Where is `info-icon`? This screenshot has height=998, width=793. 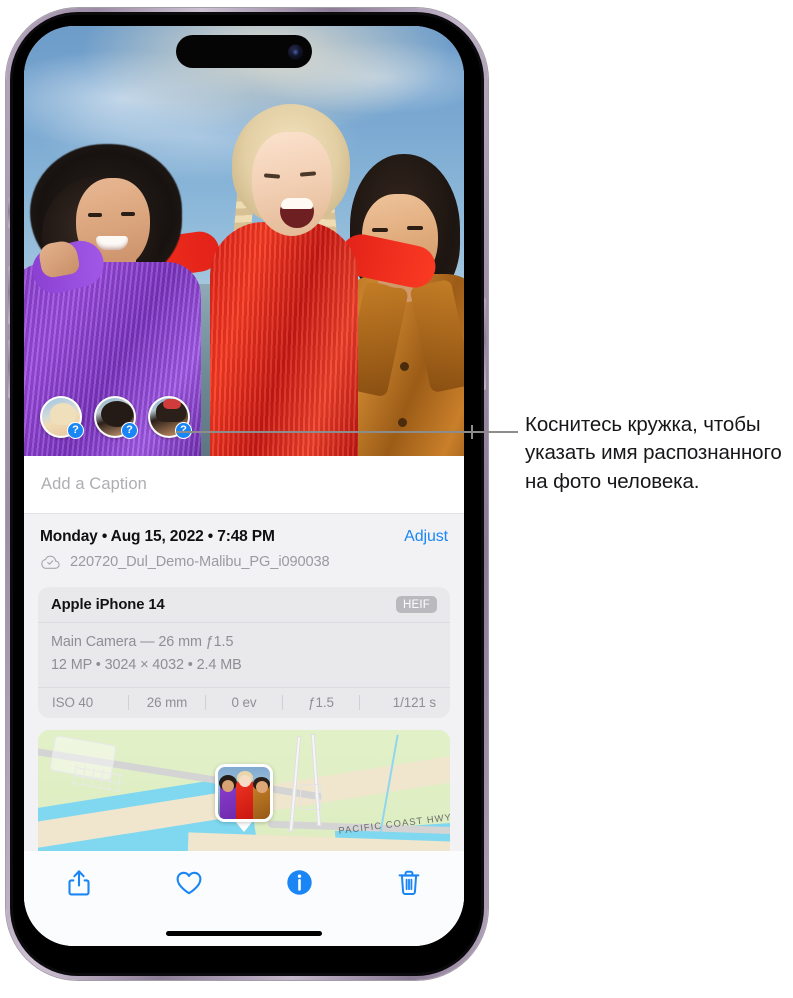
info-icon is located at coordinates (299, 885).